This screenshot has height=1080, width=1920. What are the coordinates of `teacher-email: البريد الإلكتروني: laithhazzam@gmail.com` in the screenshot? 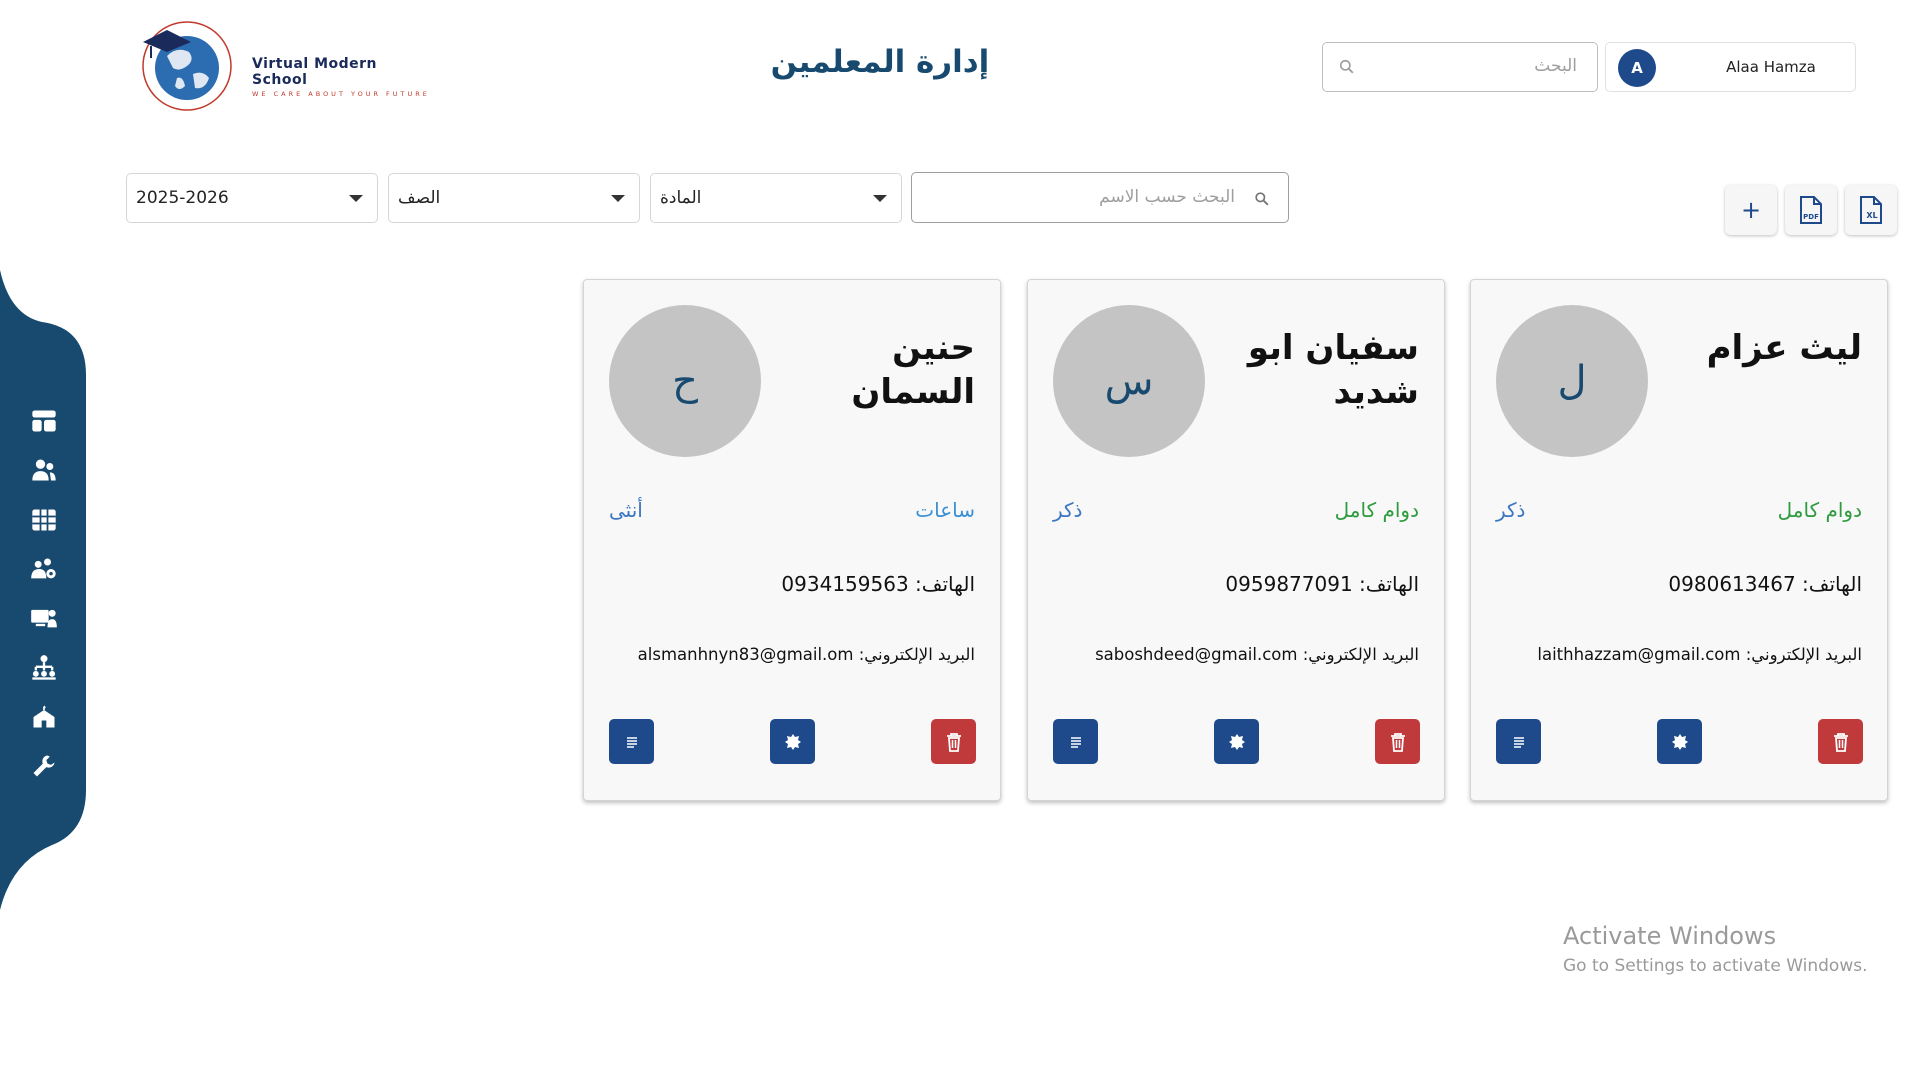 It's located at (1699, 654).